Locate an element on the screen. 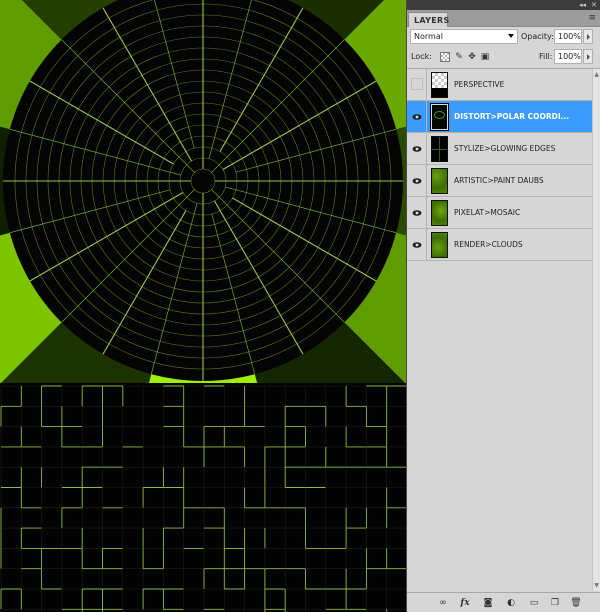 The image size is (600, 612). layer-name: STYLIZE>GLOWING EDGES is located at coordinates (505, 148).